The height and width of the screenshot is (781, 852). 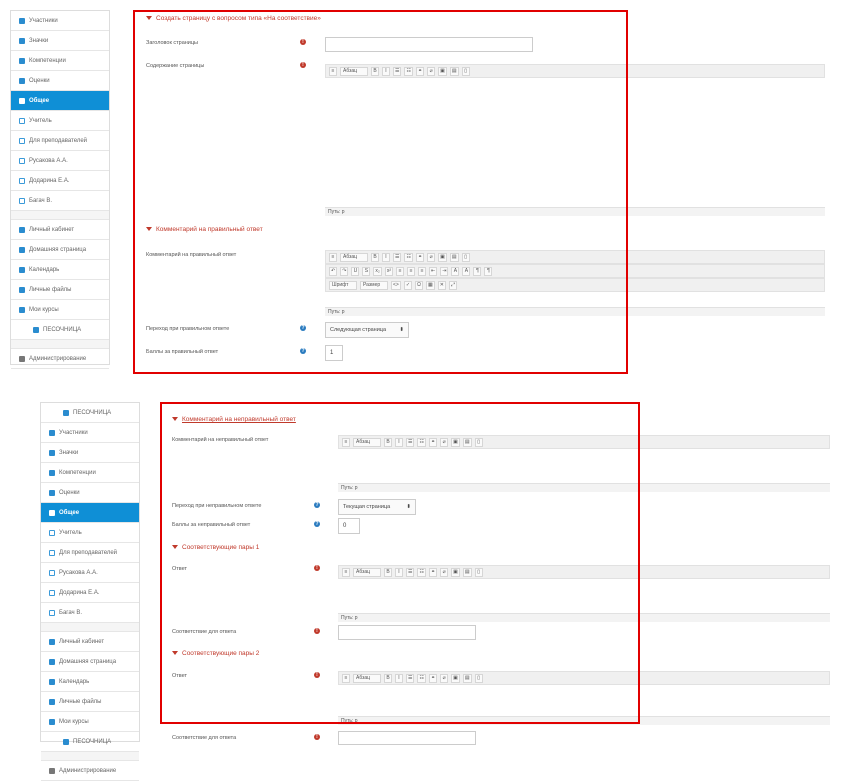 I want to click on editor-toolbar-row2: ↶ ↷ U S x₂ x² ≡ ≡ ≡ ⇤ ⇥ A A ¶ ¶, so click(x=575, y=271).